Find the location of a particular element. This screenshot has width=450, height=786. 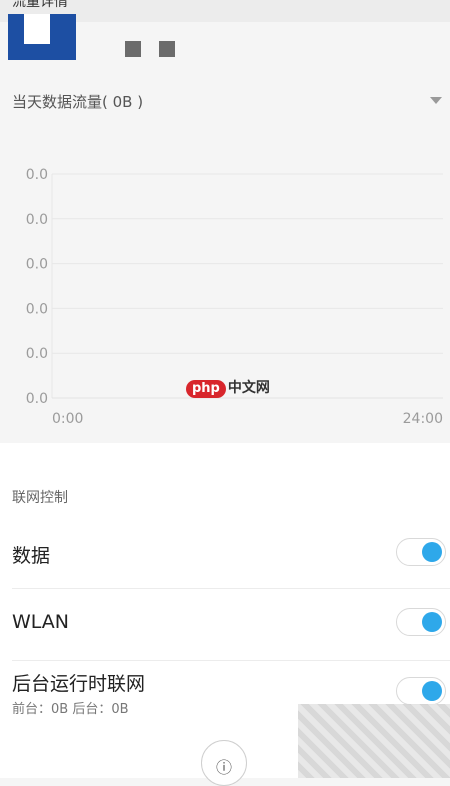

info-icon: ⓘ is located at coordinates (223, 767).